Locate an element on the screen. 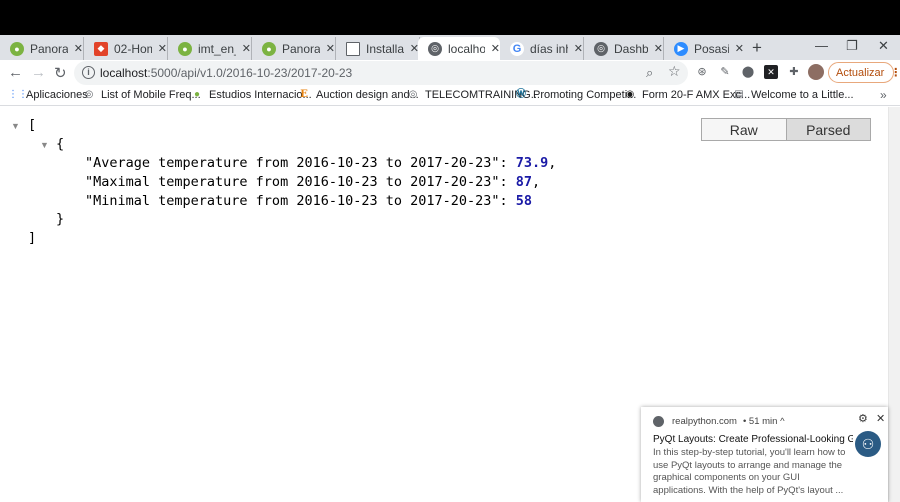  bookmark-aplicaciones: ⋮⋮ Aplicaciones is located at coordinates (48, 95).